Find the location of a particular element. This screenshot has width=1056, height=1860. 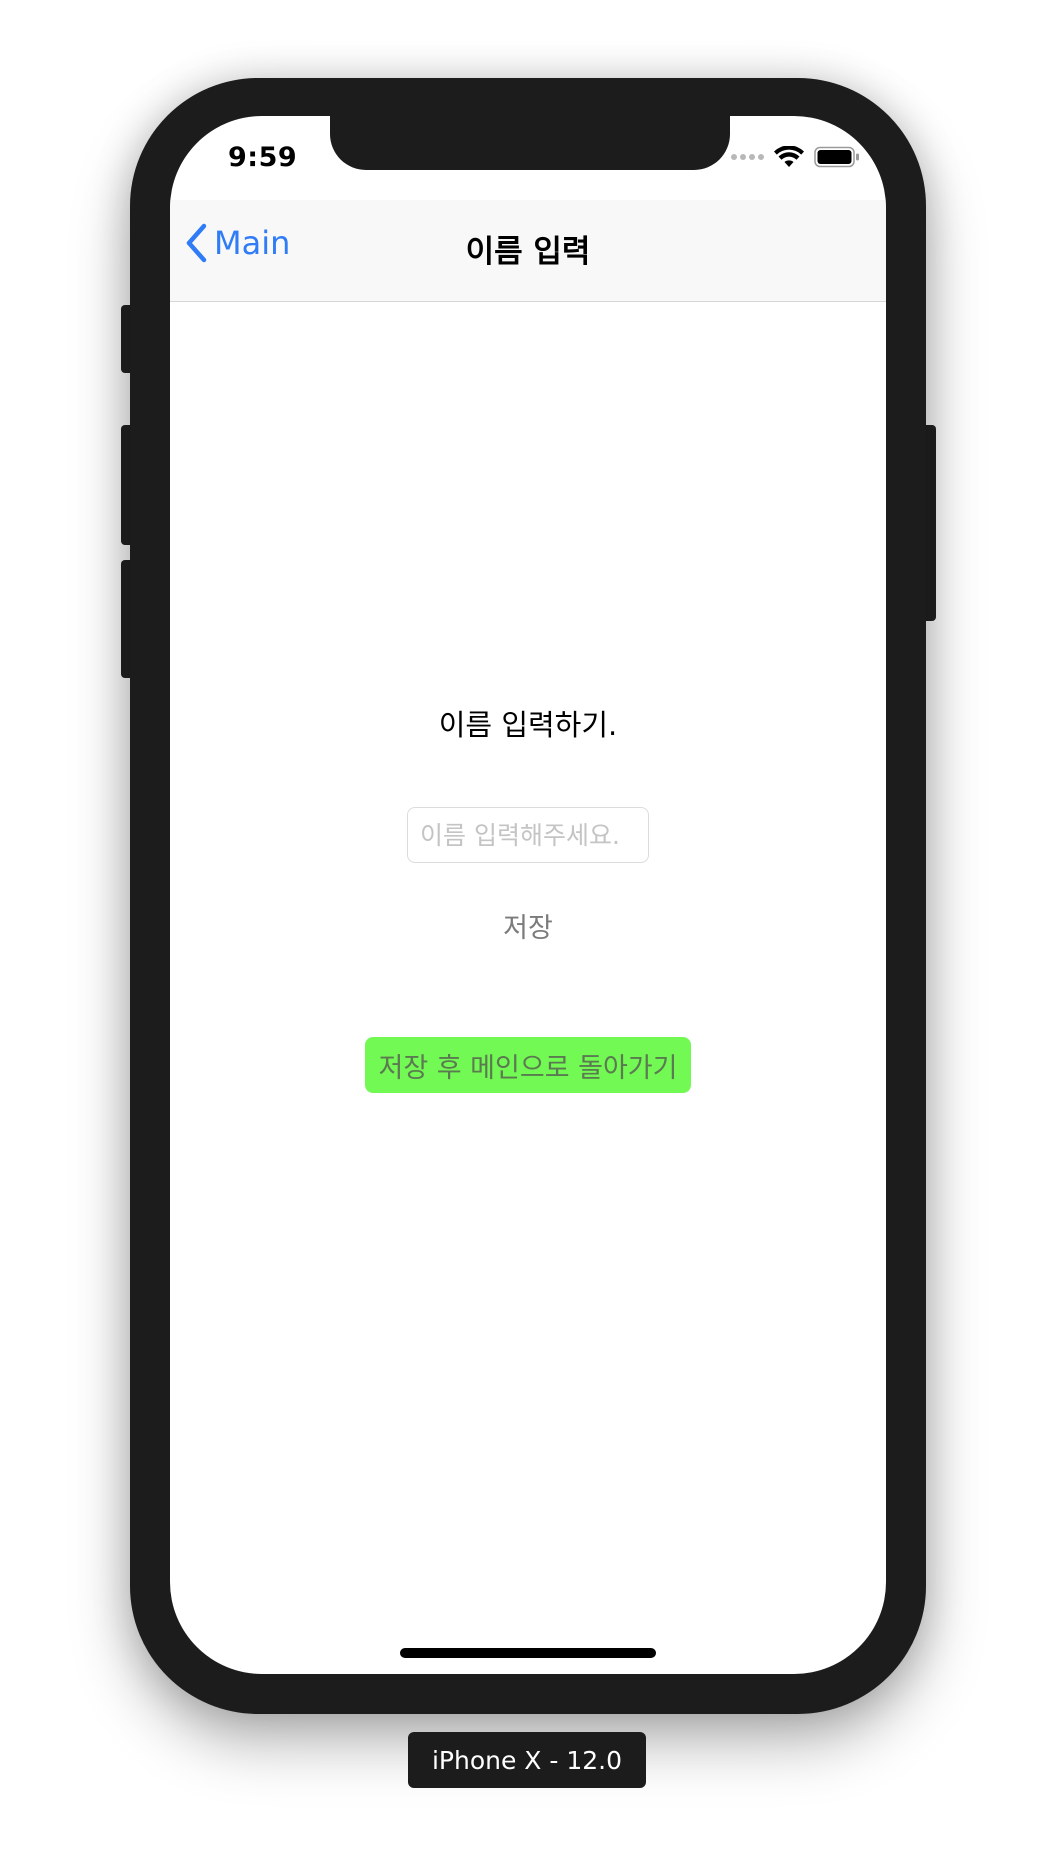

status-time: 9:59 is located at coordinates (263, 157).